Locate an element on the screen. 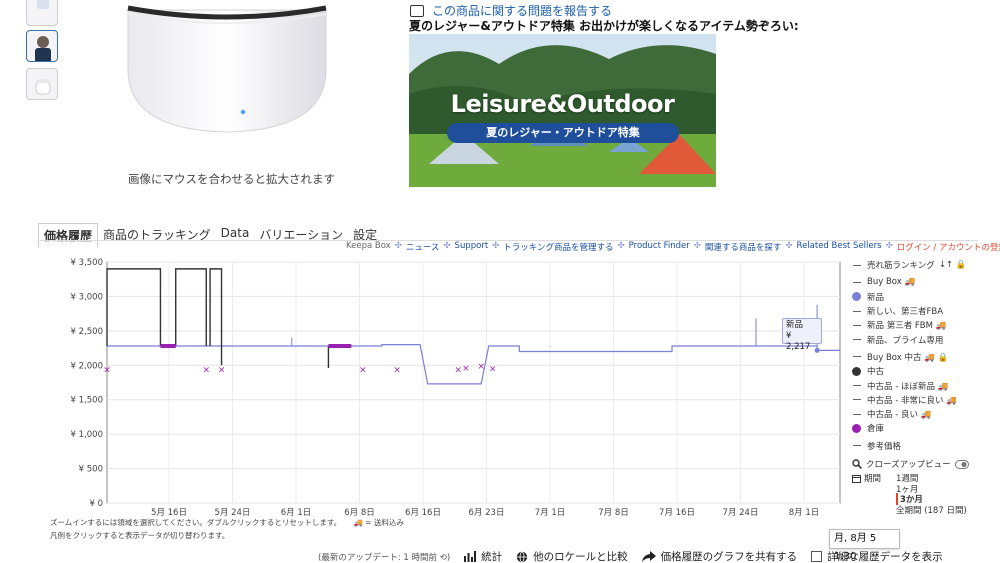 The image size is (1000, 563). legend-item: Buy Box 中古 🚚 🔒 is located at coordinates (922, 357).